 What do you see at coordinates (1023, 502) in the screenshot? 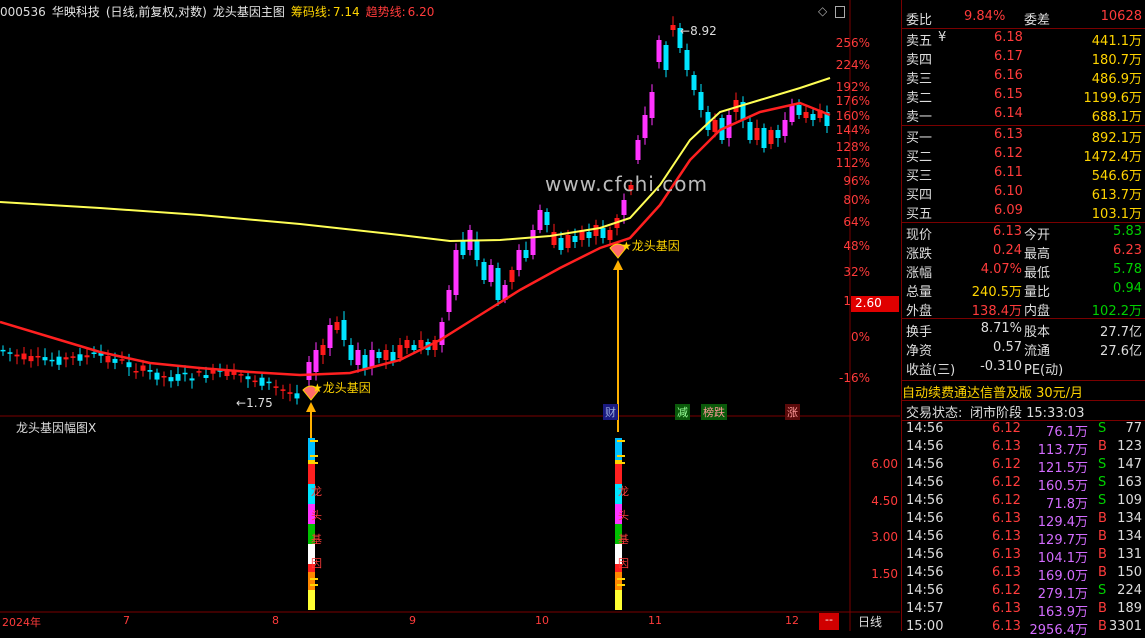
I see `tick-row: 14:56 6.12 71.8万 S 109` at bounding box center [1023, 502].